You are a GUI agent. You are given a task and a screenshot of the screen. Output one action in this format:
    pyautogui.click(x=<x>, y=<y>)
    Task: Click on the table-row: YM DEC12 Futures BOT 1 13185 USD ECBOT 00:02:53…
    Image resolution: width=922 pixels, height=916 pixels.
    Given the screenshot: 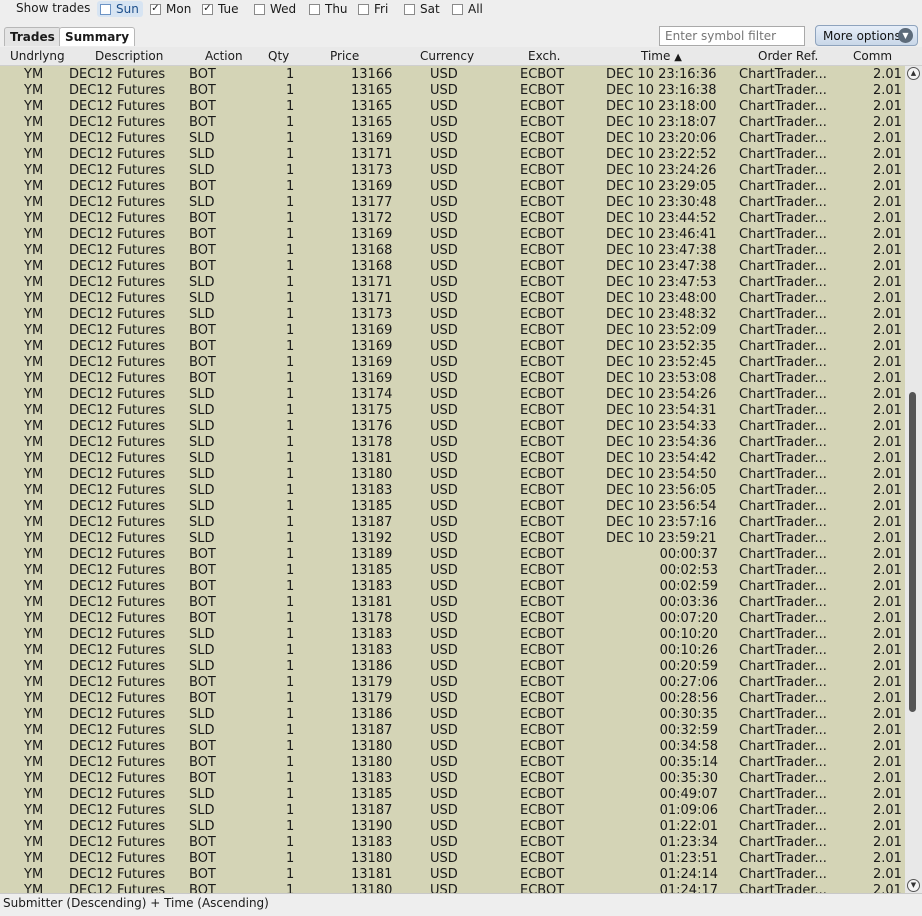 What is the action you would take?
    pyautogui.click(x=452, y=570)
    